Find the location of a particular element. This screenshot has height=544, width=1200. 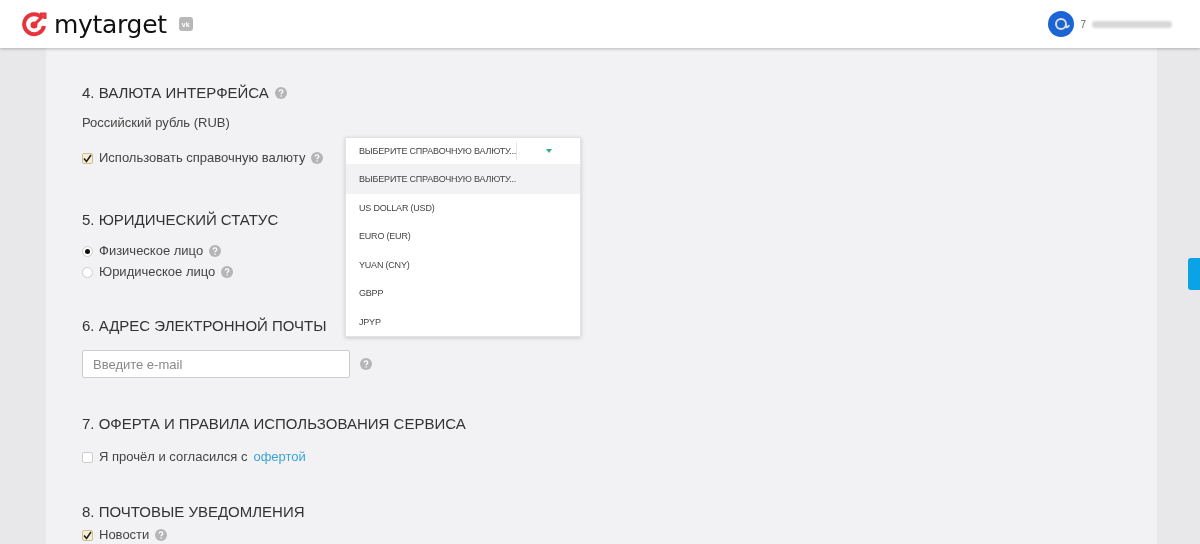

logo-text: mytarget is located at coordinates (110, 24).